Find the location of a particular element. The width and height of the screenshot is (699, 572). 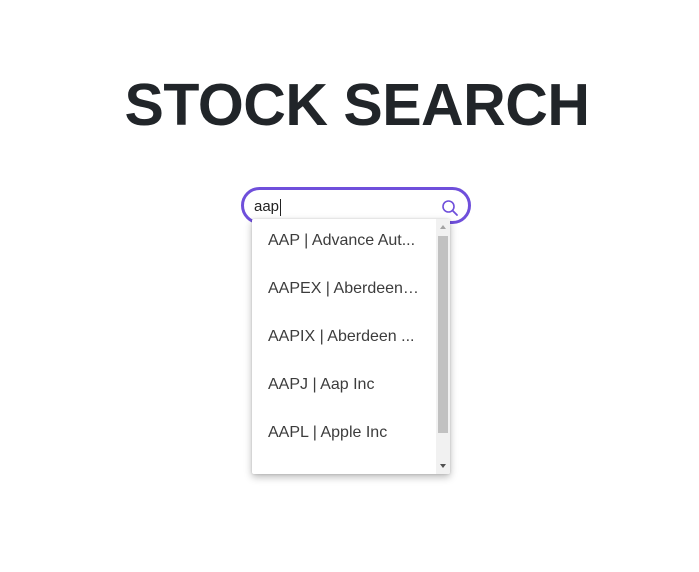

text-caret is located at coordinates (280, 207).